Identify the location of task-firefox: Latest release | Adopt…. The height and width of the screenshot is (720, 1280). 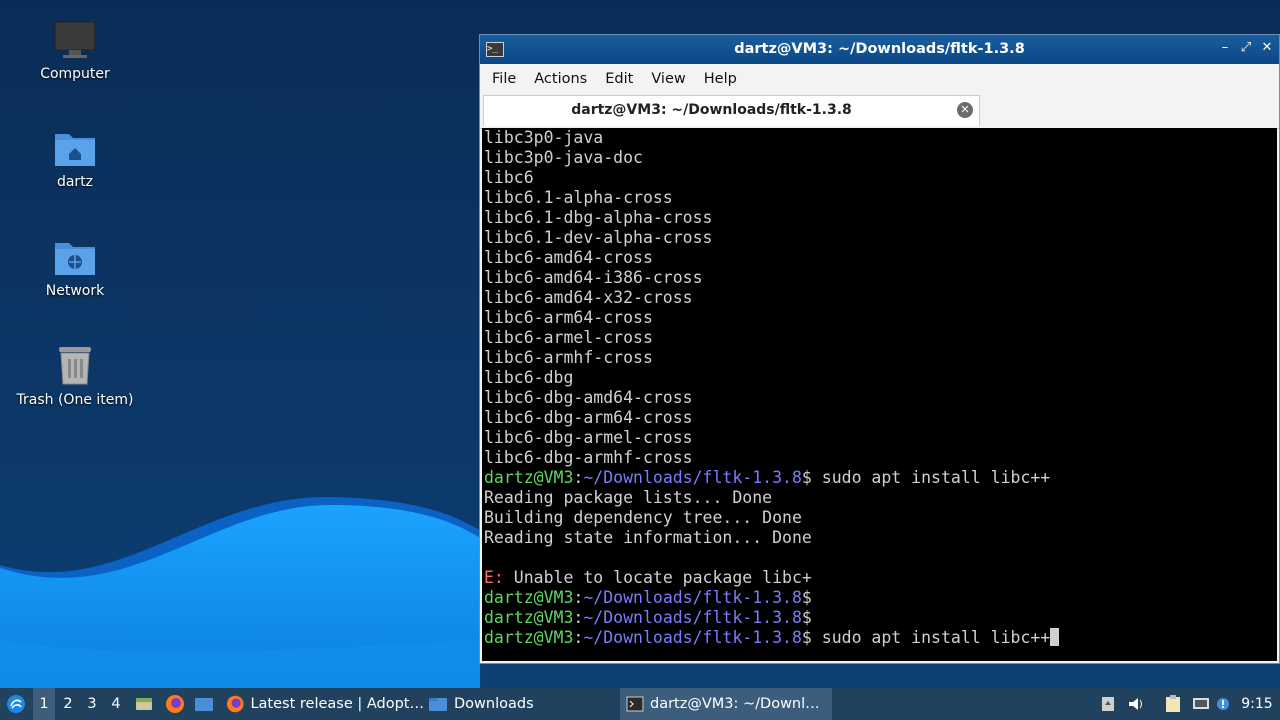
(325, 704).